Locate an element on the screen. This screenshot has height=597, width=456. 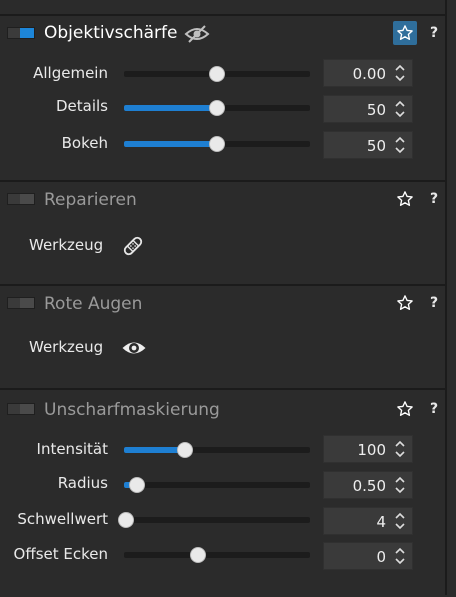
slider-label-offset-ecken: Offset Ecken is located at coordinates (60, 554).